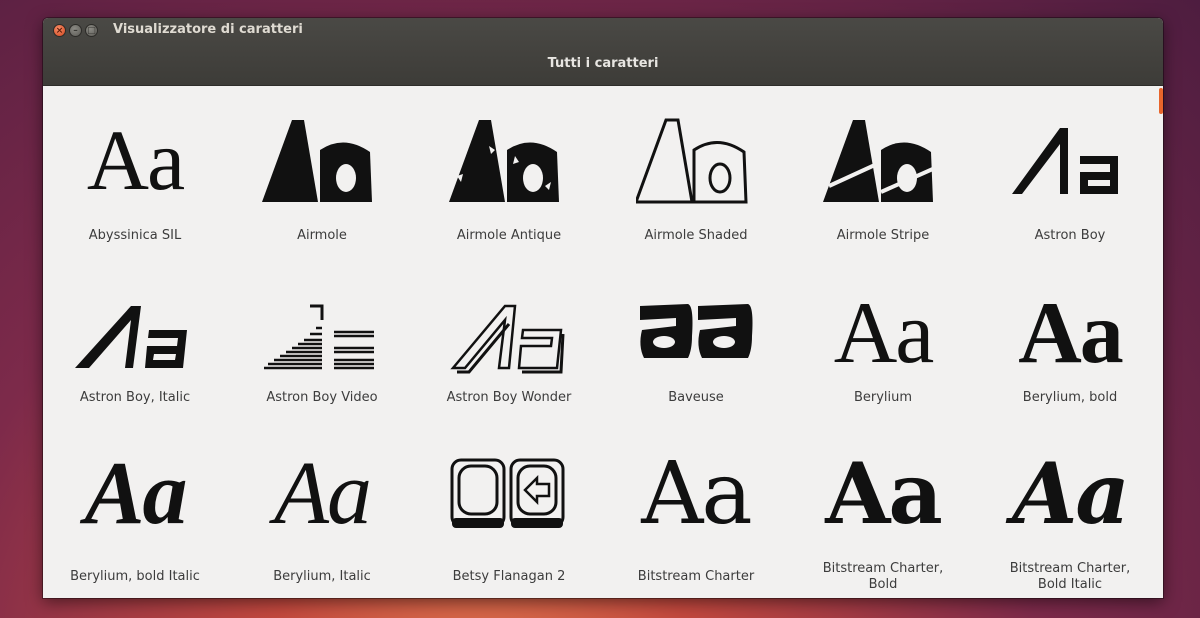 The image size is (1200, 618). I want to click on font-tile-berylium-italic: Aa Berylium, Italic, so click(322, 516).